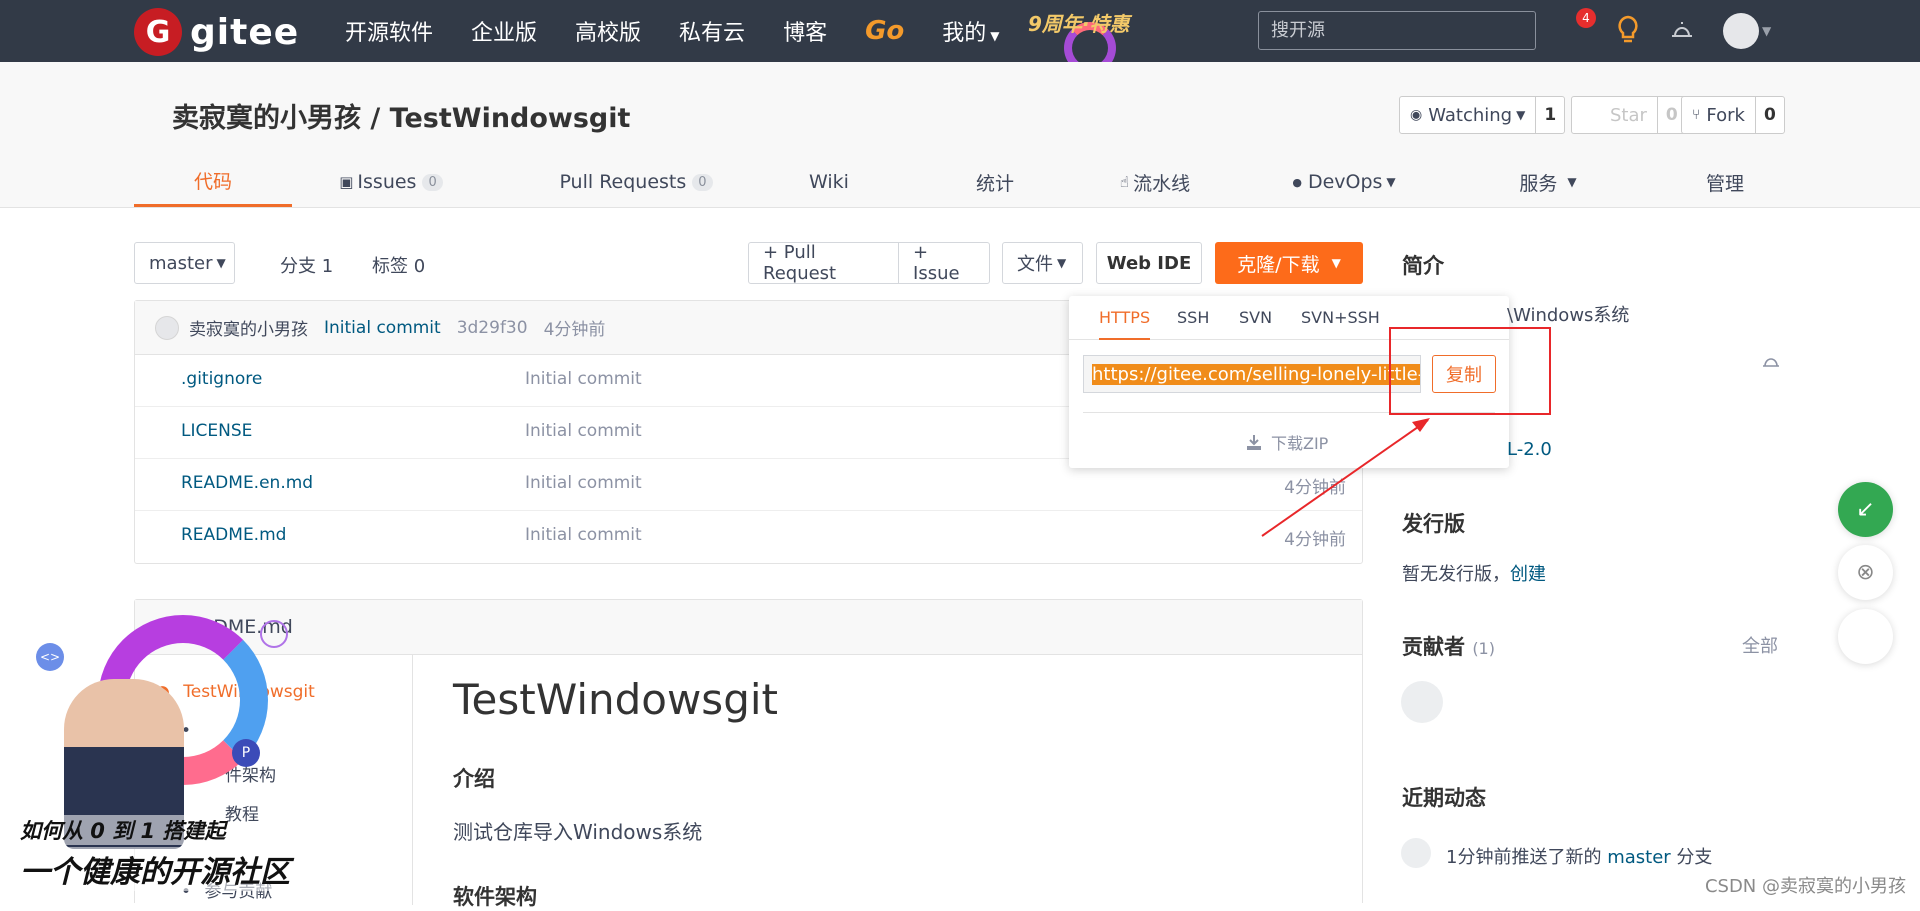  Describe the element at coordinates (245, 32) in the screenshot. I see `logo-text: gitee` at that location.